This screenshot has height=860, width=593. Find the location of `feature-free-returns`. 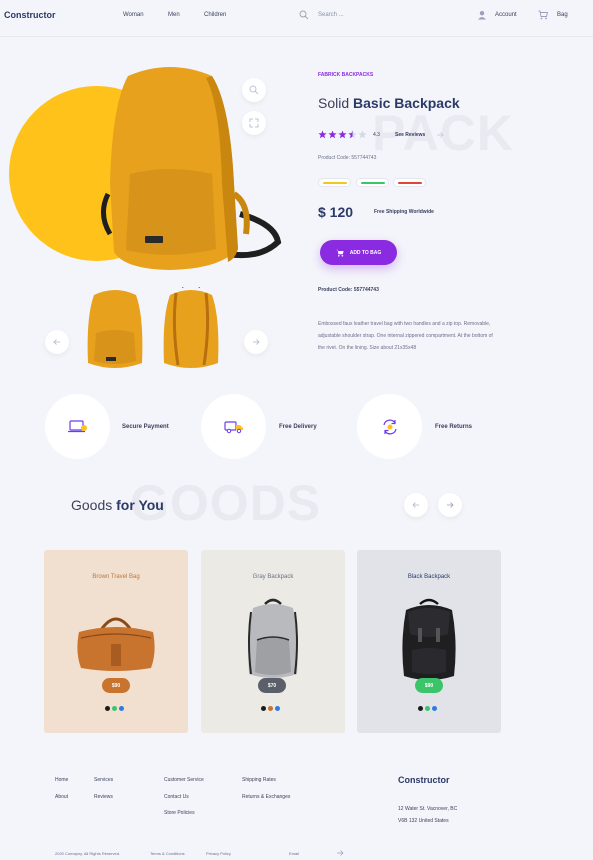

feature-free-returns is located at coordinates (389, 426).